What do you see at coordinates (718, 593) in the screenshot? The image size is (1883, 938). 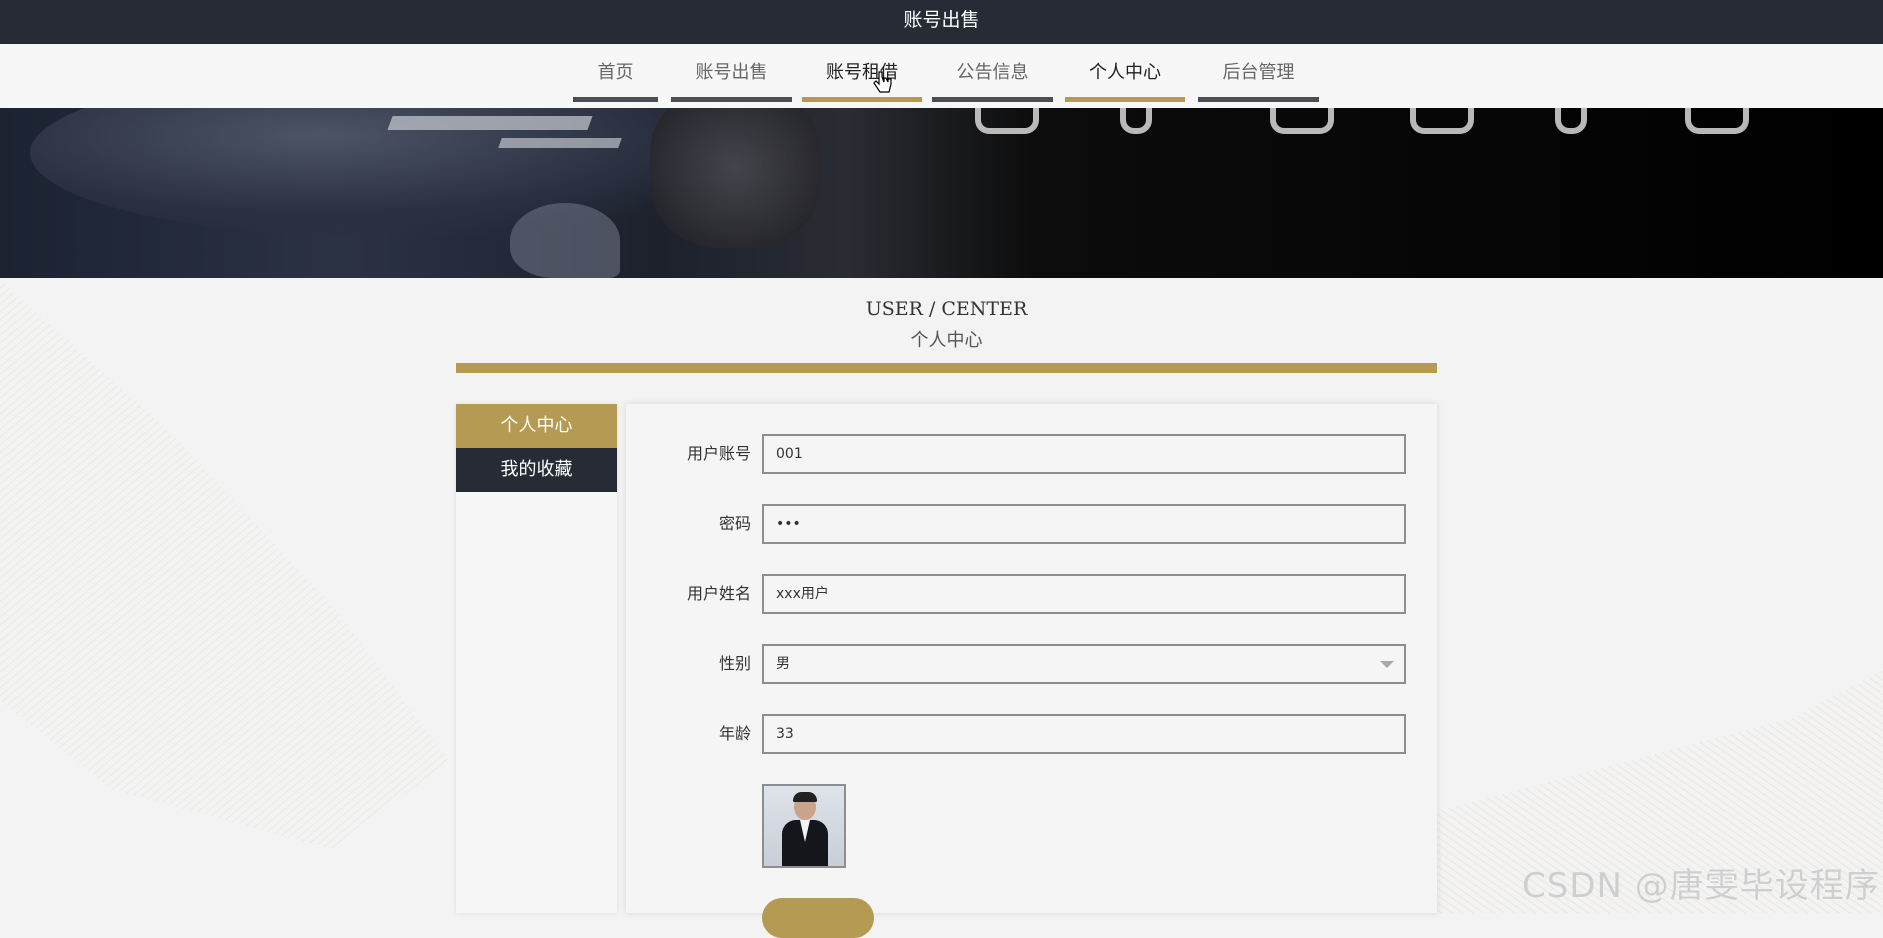 I see `name-label: 用户姓名` at bounding box center [718, 593].